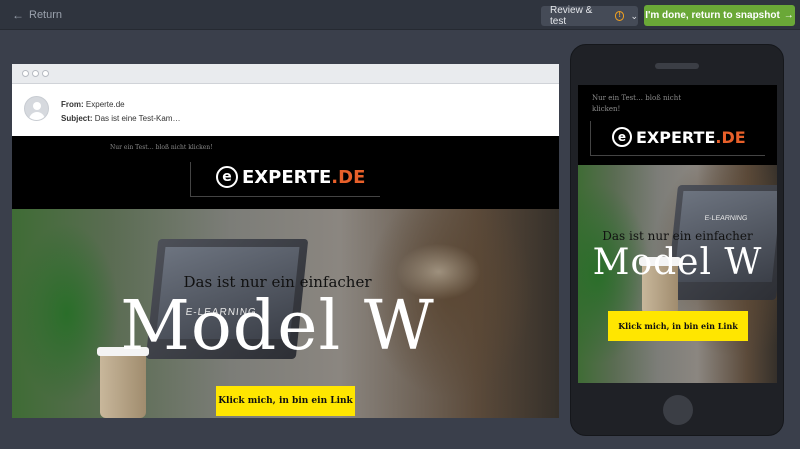 The width and height of the screenshot is (800, 449). Describe the element at coordinates (712, 15) in the screenshot. I see `done-label: I'm done, return to snapshot` at that location.